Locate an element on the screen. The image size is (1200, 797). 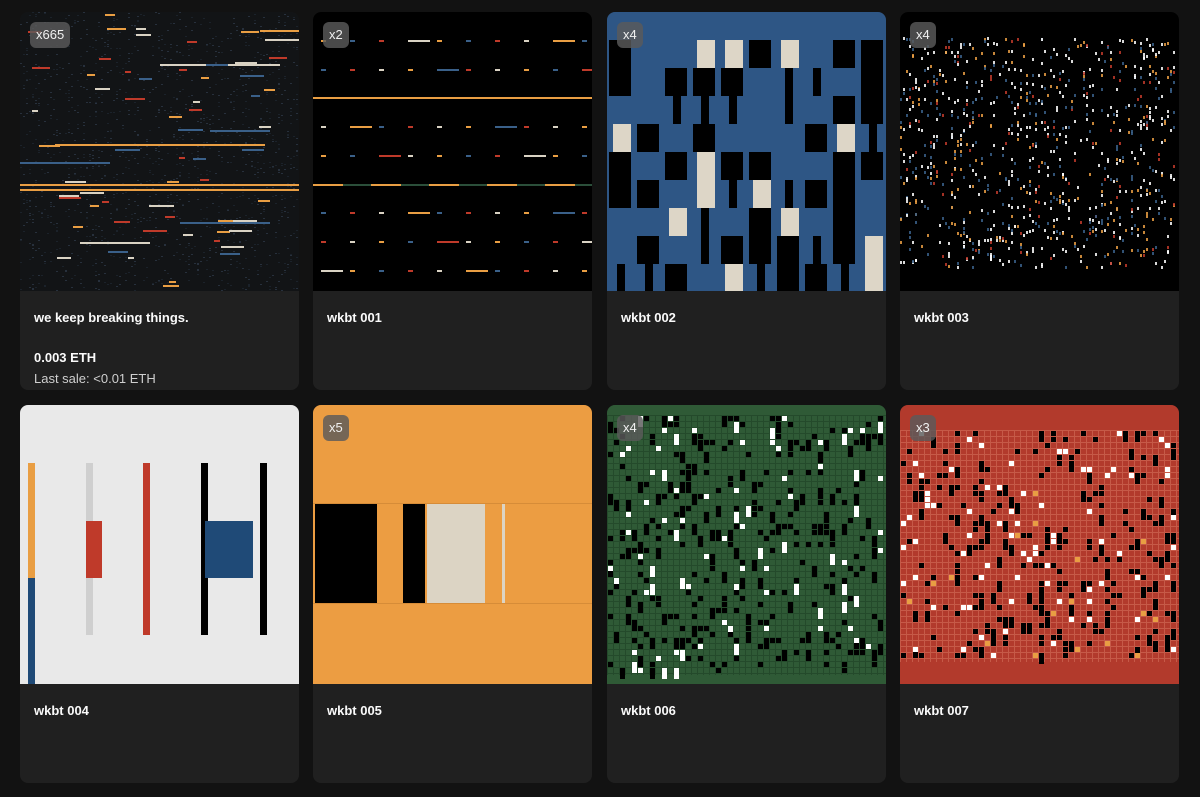
last-sale-text: Last sale: <0.01 ETH is located at coordinates (95, 378).